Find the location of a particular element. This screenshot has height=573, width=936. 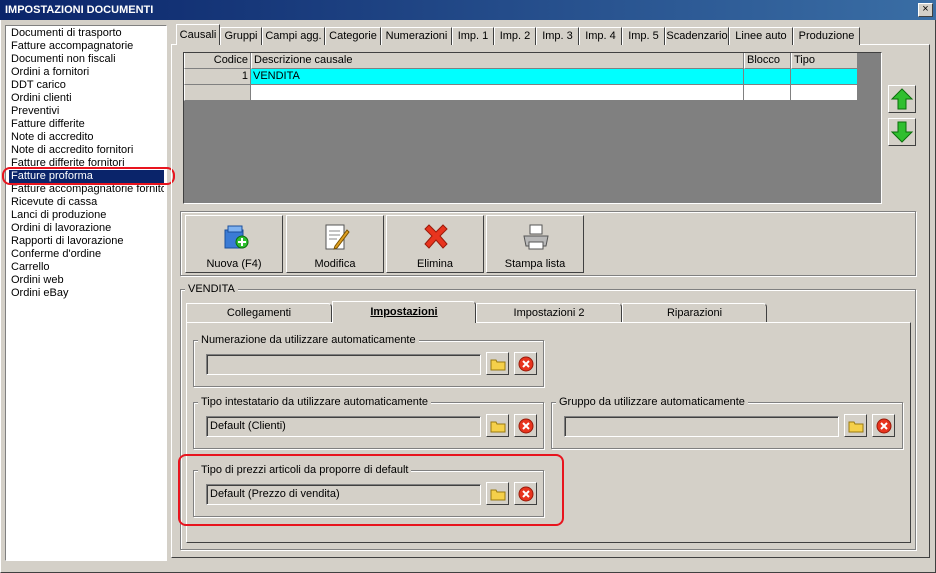

list-item: Note di accredito fornitori is located at coordinates (86, 150).